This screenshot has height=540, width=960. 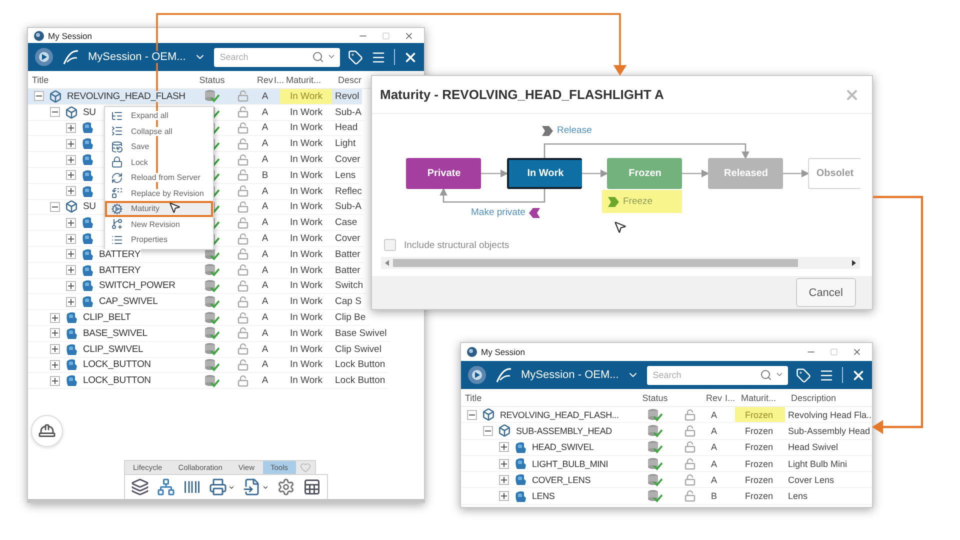 What do you see at coordinates (206, 350) in the screenshot?
I see `table-row: CLIP_SWIVEL A In Work Clip Swivel` at bounding box center [206, 350].